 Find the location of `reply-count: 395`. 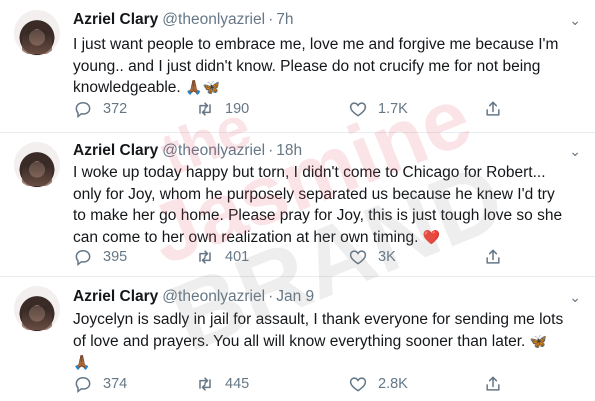

reply-count: 395 is located at coordinates (115, 257).